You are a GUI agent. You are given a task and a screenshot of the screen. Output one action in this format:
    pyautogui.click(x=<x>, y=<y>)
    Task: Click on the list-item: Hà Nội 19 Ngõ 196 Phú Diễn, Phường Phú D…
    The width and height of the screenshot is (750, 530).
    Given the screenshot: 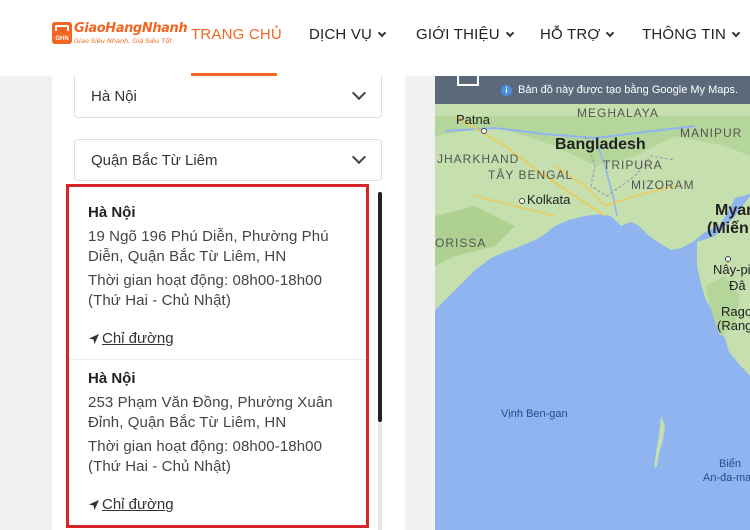 What is the action you would take?
    pyautogui.click(x=223, y=257)
    